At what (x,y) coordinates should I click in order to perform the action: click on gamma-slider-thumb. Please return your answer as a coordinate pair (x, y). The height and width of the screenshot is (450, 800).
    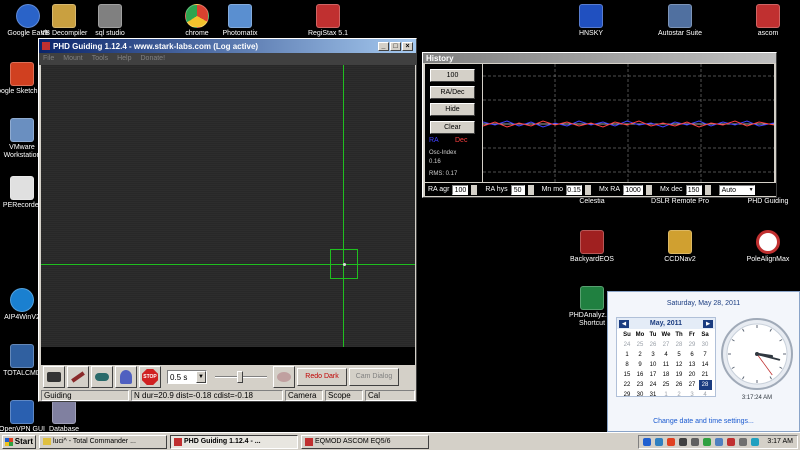
    Looking at the image, I should click on (240, 377).